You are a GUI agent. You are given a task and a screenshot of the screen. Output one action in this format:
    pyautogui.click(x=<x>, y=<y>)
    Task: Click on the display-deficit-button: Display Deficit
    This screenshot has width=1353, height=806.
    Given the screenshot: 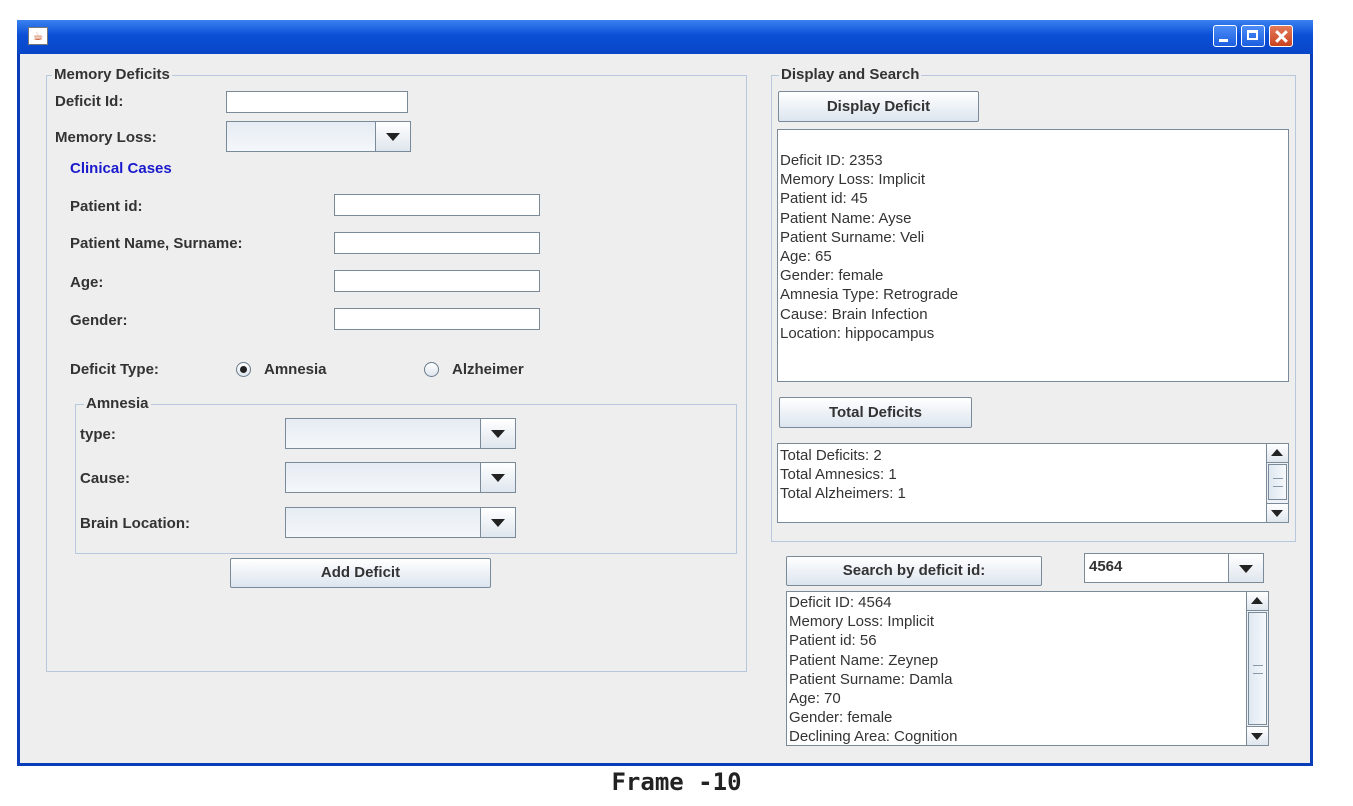 What is the action you would take?
    pyautogui.click(x=878, y=106)
    